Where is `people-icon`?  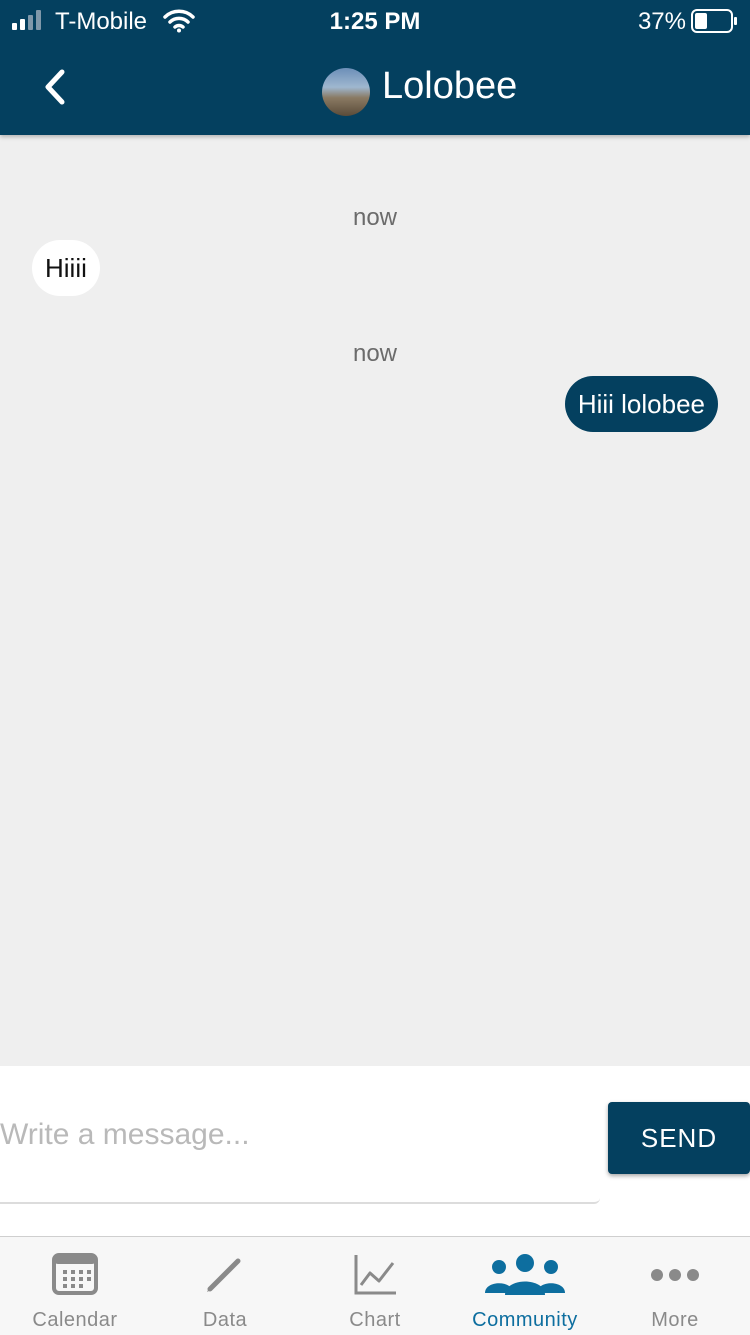
people-icon is located at coordinates (525, 1274).